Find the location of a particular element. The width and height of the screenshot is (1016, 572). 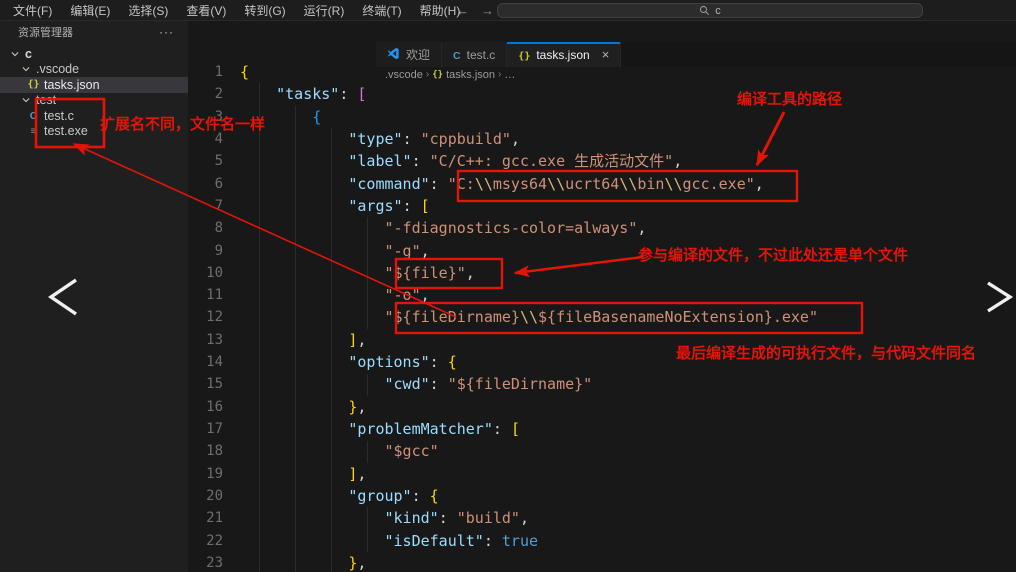

line-number: 1 is located at coordinates (218, 72).